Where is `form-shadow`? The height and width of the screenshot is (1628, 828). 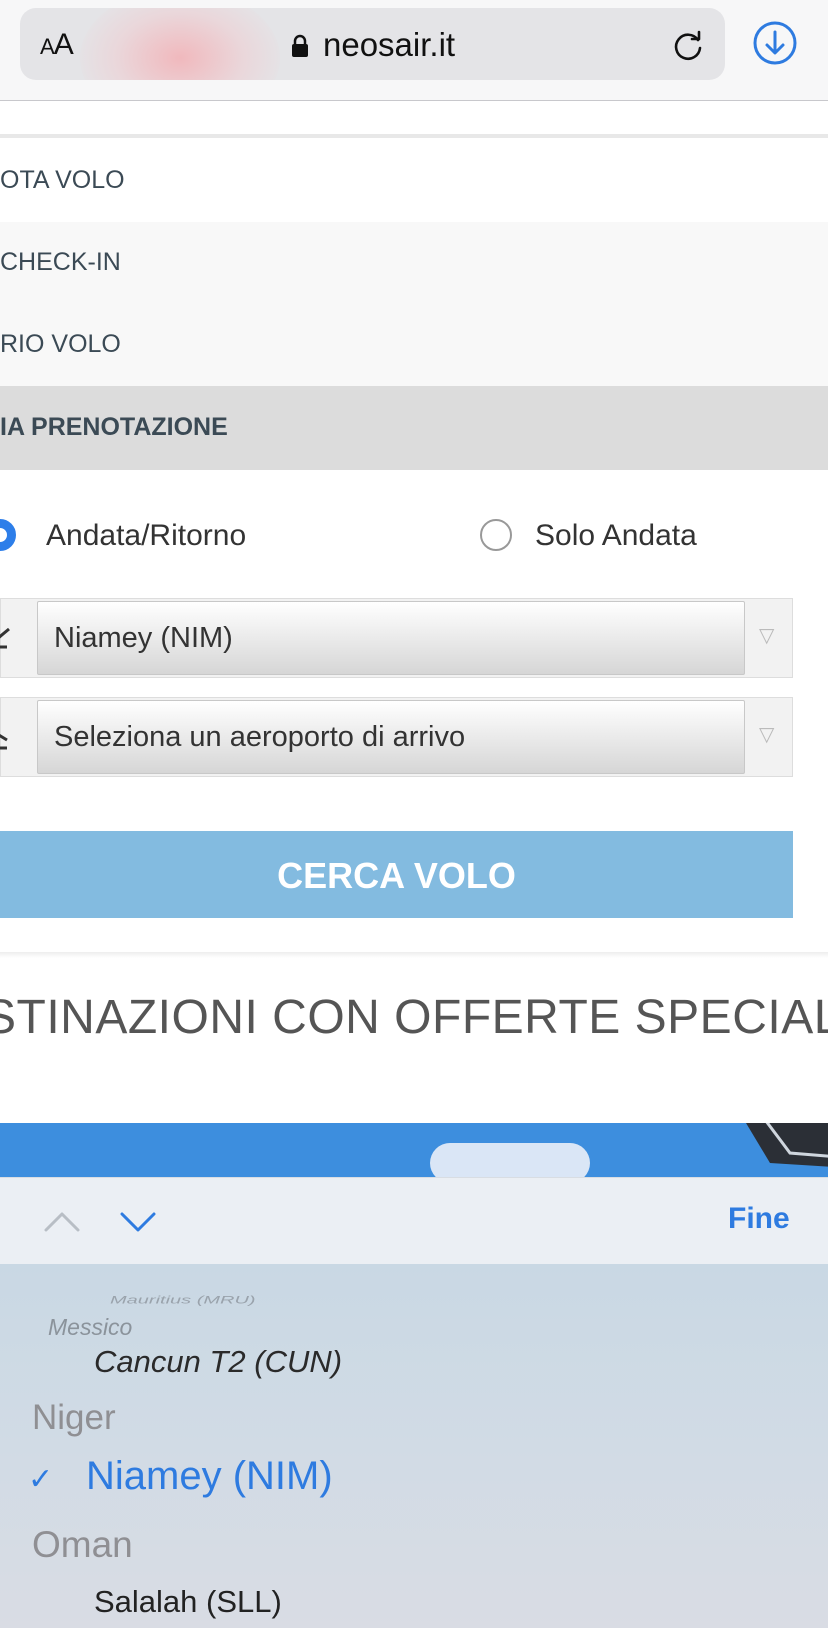
form-shadow is located at coordinates (414, 955).